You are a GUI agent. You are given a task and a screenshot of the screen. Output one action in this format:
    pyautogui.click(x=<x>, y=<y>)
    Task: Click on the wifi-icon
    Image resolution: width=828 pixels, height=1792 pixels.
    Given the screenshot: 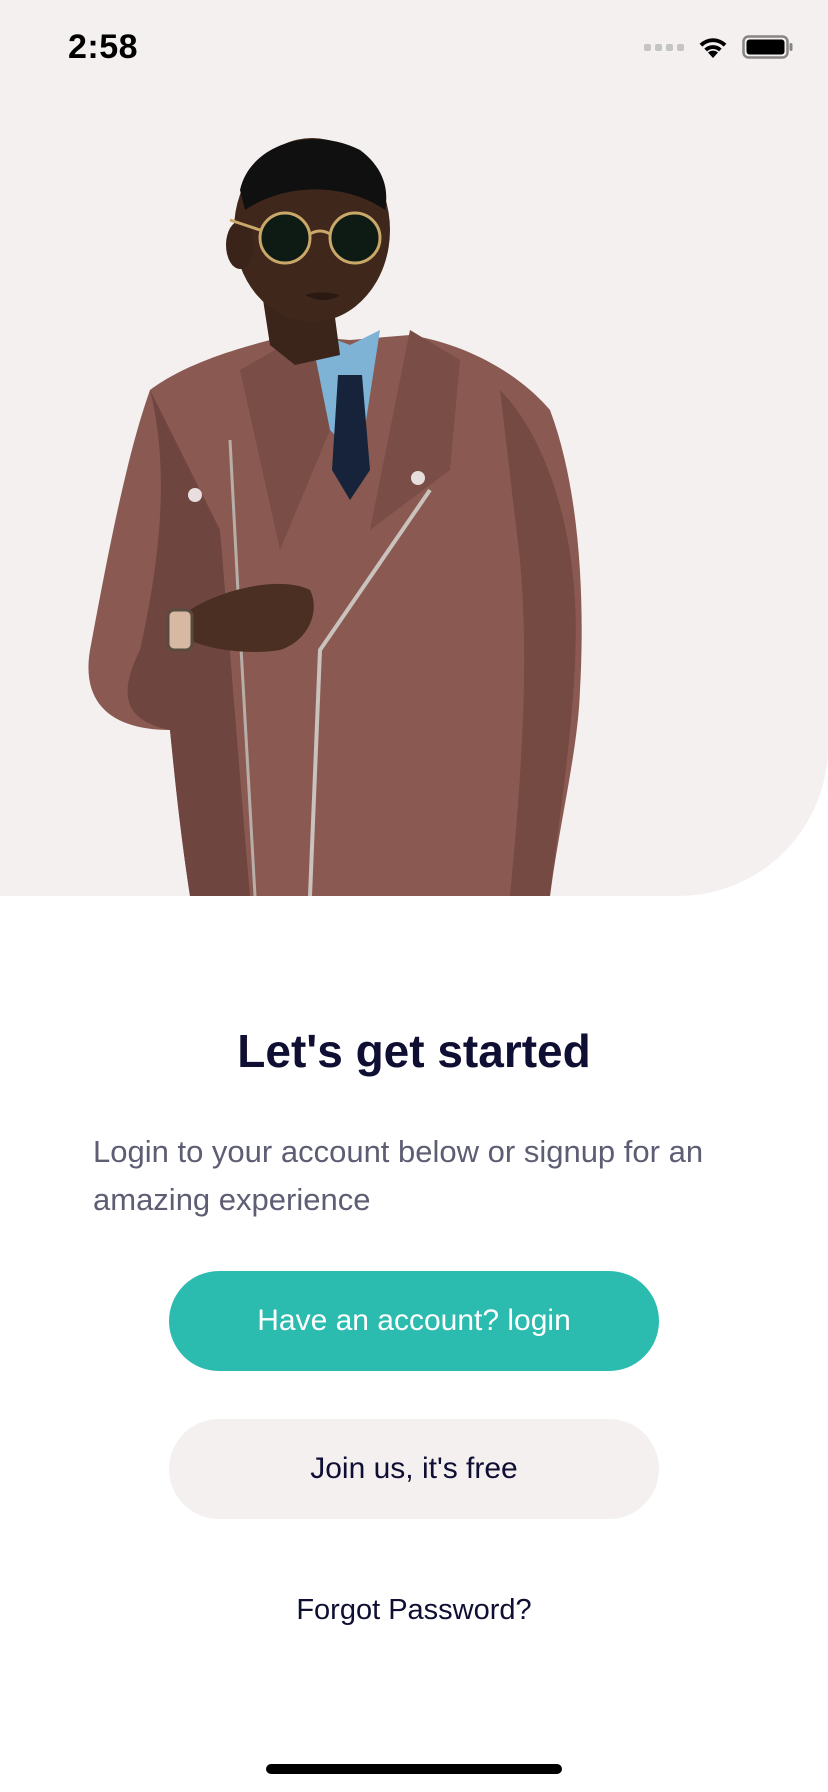 What is the action you would take?
    pyautogui.click(x=713, y=48)
    